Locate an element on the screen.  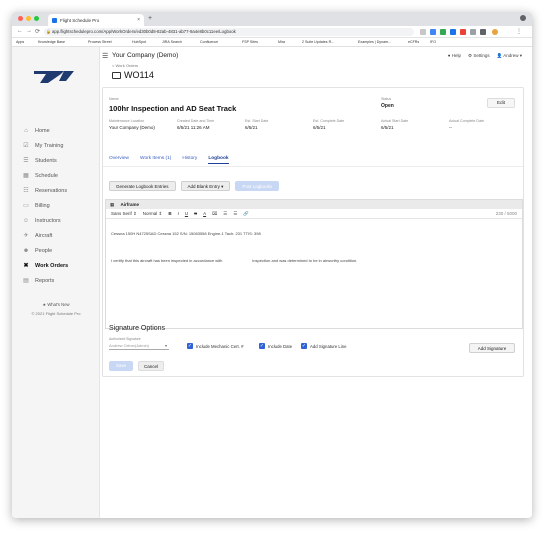
bookmark-ecfrs: eCFRs is located at coordinates (413, 42).